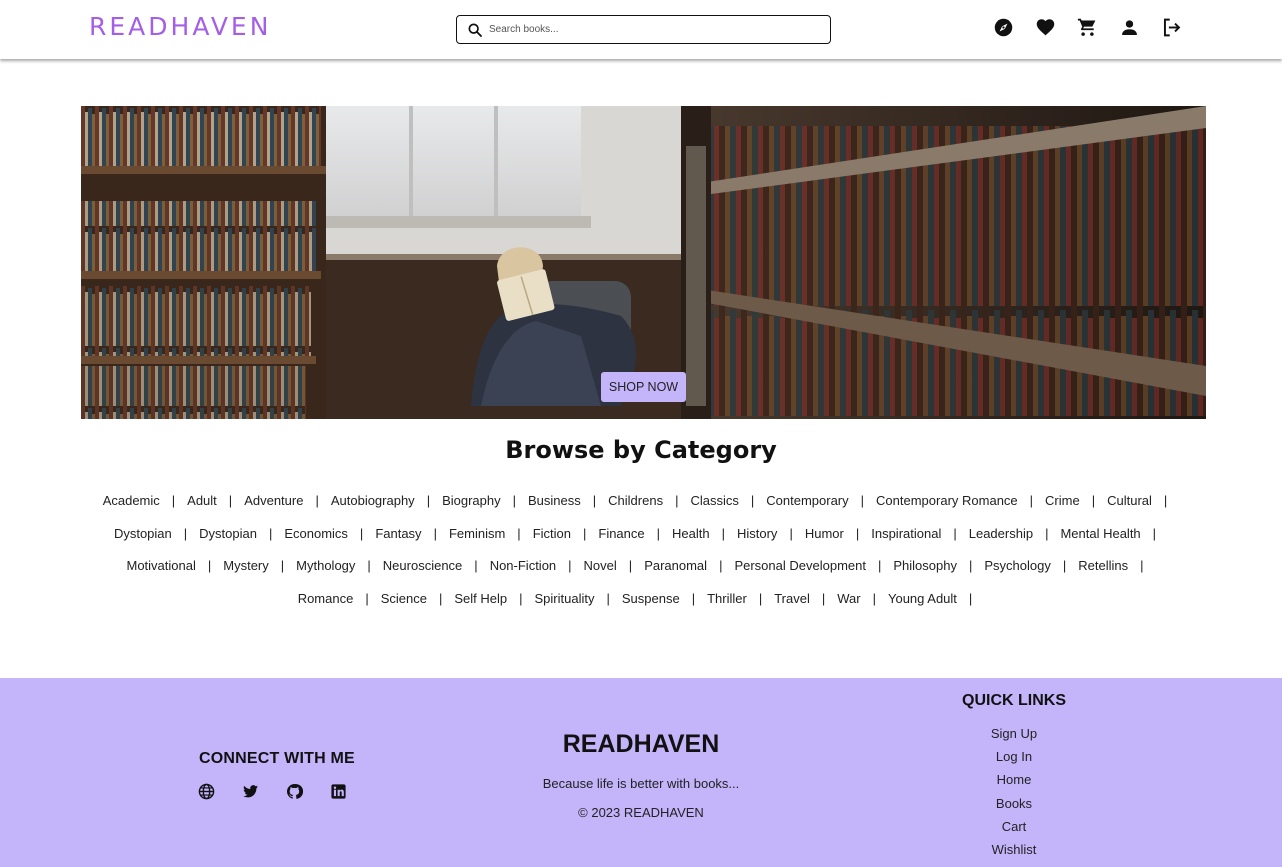 The width and height of the screenshot is (1282, 867). I want to click on category-link: Personal Development, so click(800, 565).